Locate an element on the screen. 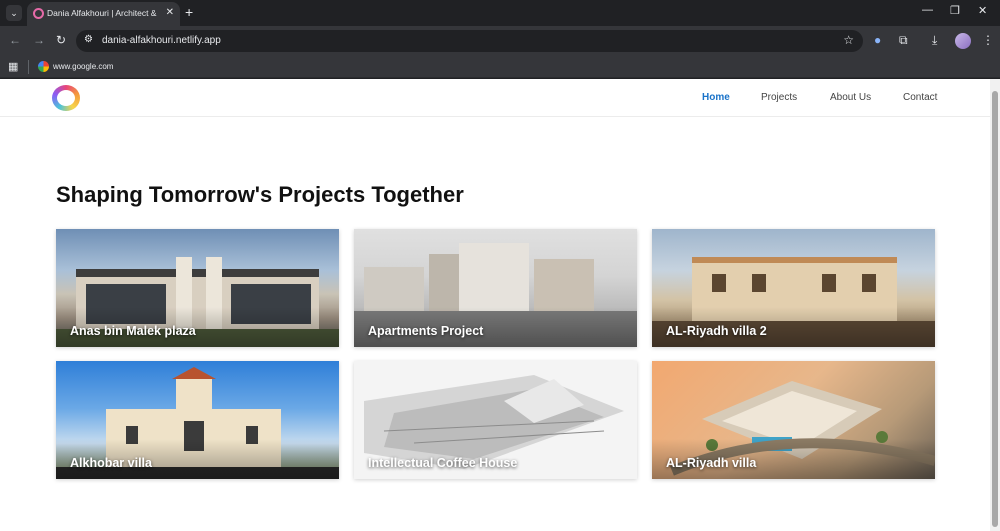 The height and width of the screenshot is (531, 1000). logo is located at coordinates (66, 98).